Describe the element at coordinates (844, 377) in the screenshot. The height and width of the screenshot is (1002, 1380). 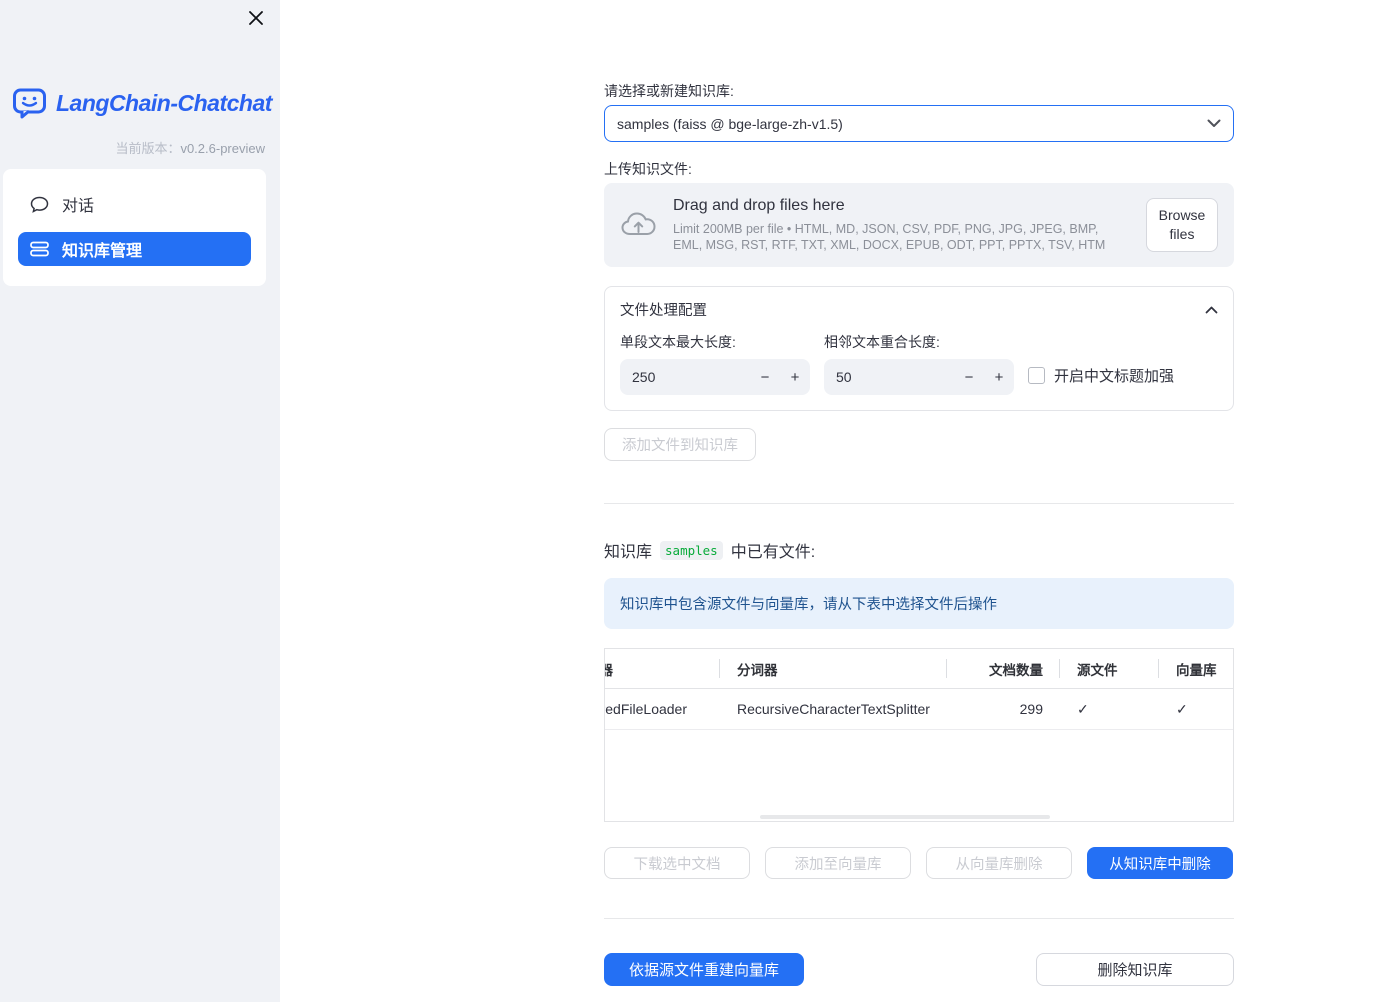
I see `overlap-value: 50` at that location.